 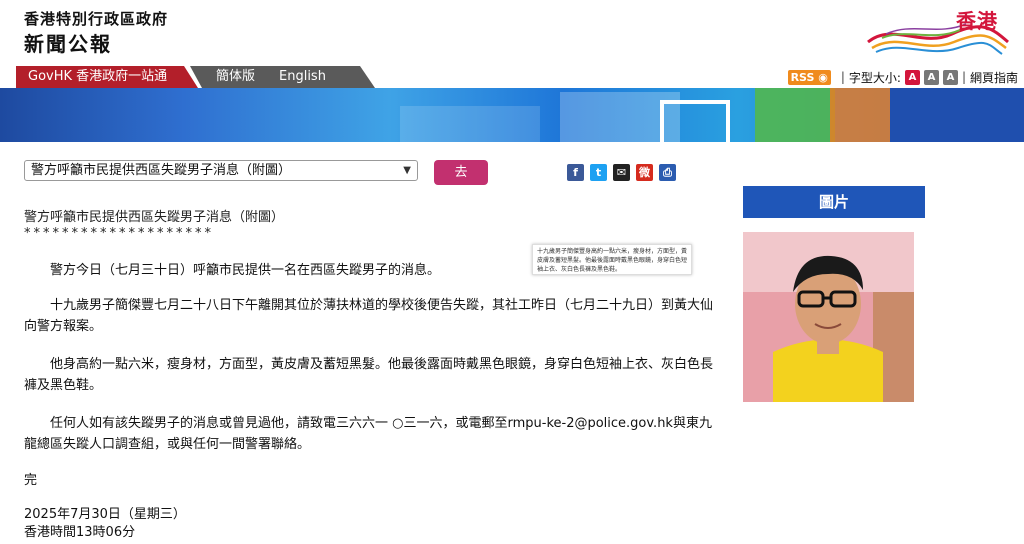 What do you see at coordinates (977, 21) in the screenshot?
I see `brand-text: 香港` at bounding box center [977, 21].